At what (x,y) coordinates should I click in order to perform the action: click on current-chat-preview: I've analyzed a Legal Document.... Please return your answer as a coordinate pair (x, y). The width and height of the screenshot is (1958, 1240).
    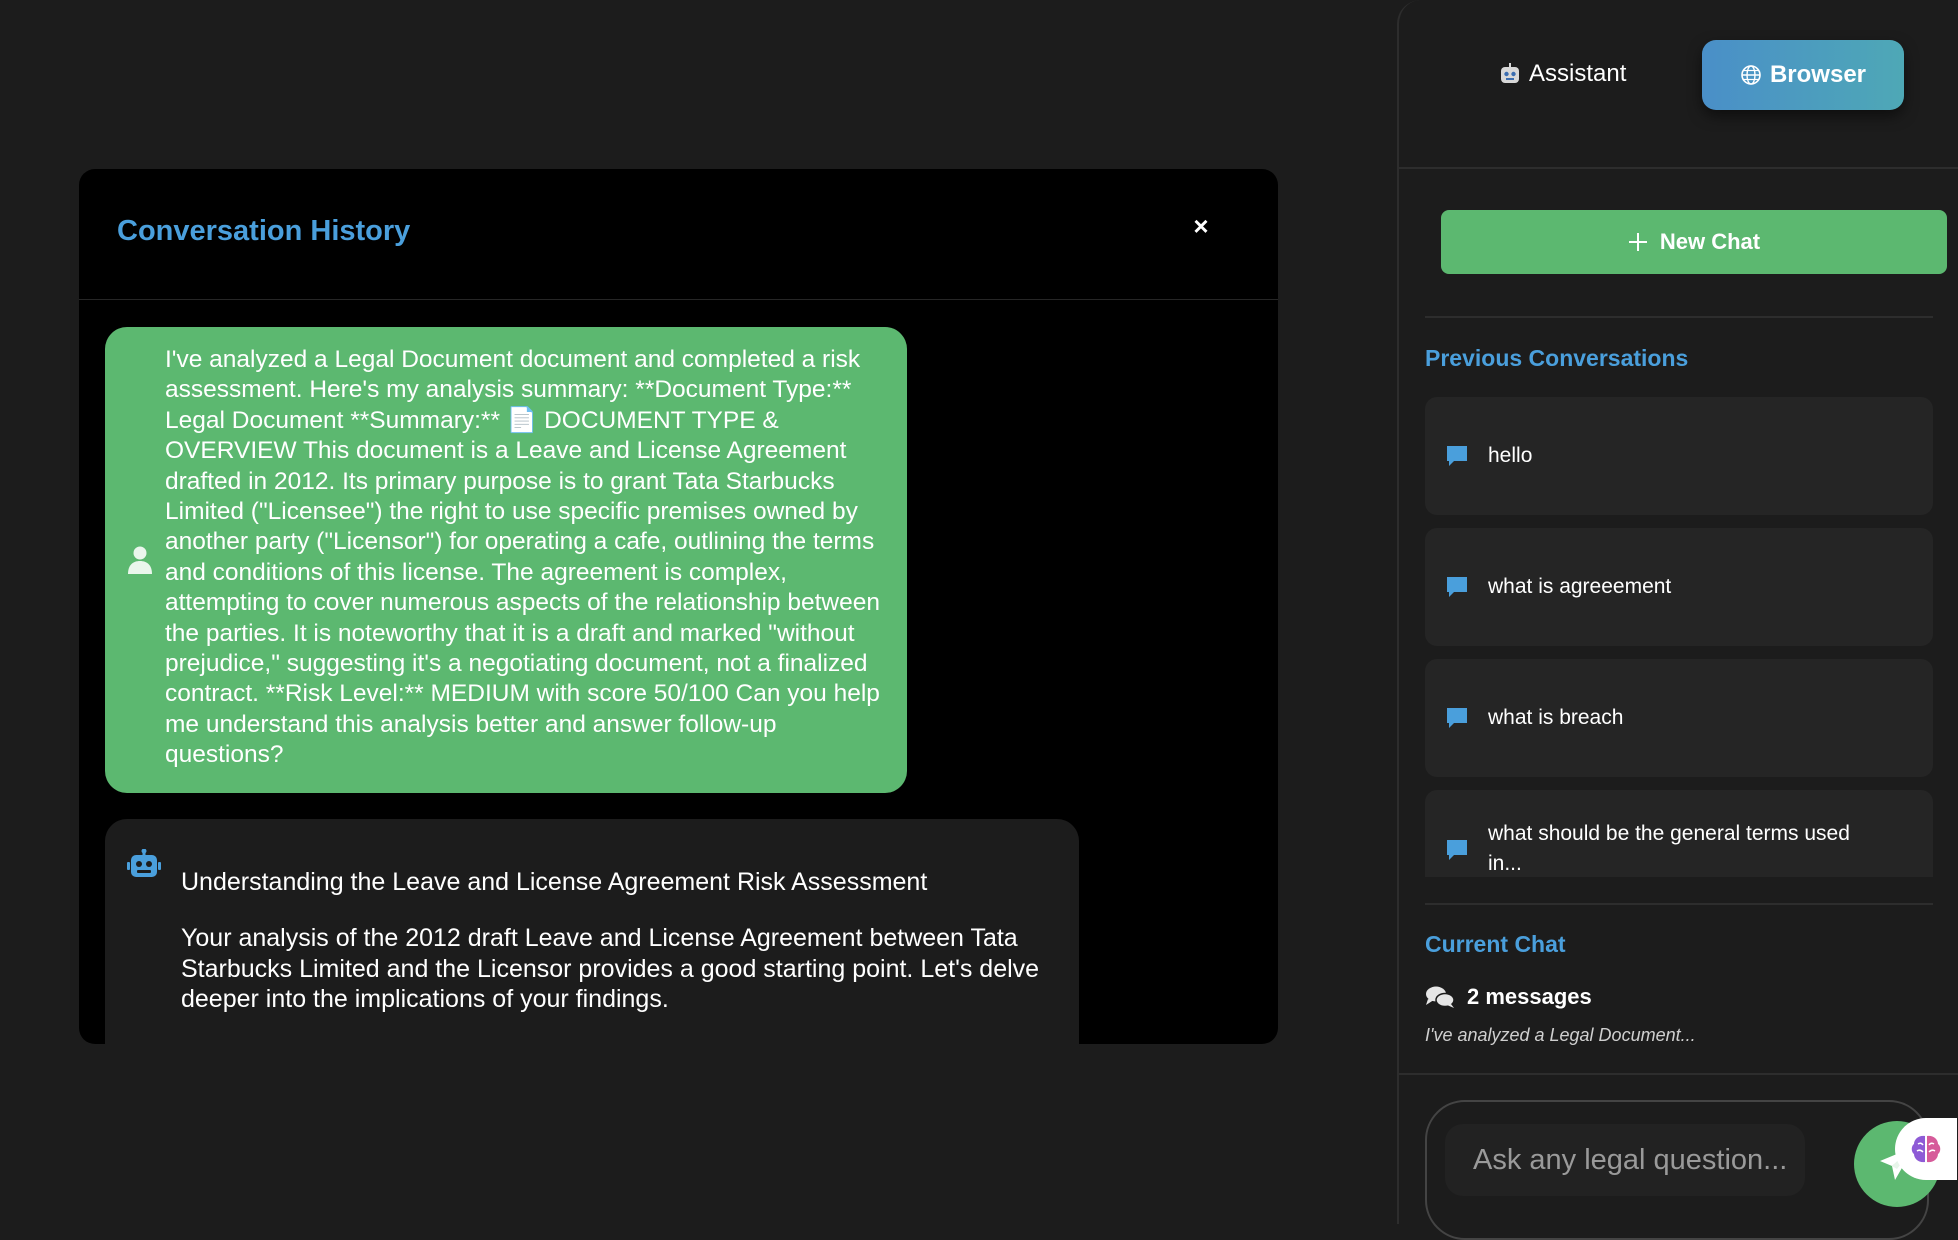
    Looking at the image, I should click on (1560, 1035).